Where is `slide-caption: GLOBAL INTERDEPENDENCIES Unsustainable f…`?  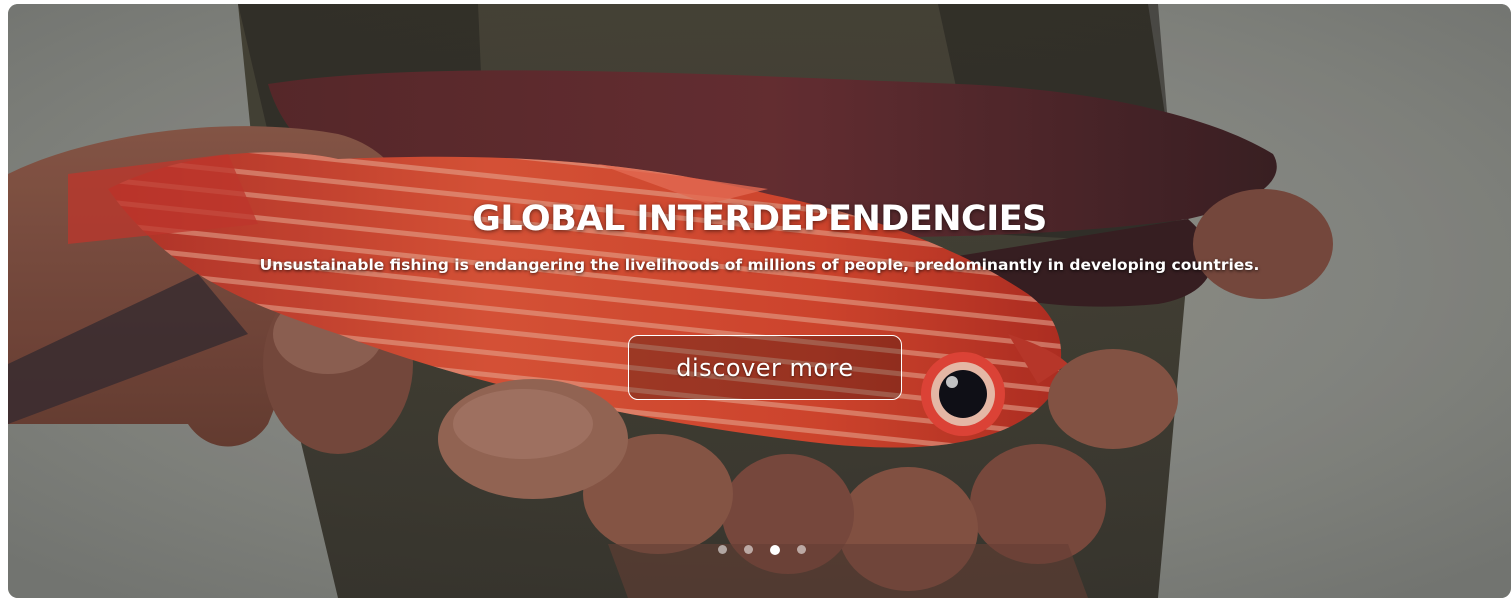
slide-caption: GLOBAL INTERDEPENDENCIES Unsustainable f… is located at coordinates (759, 237).